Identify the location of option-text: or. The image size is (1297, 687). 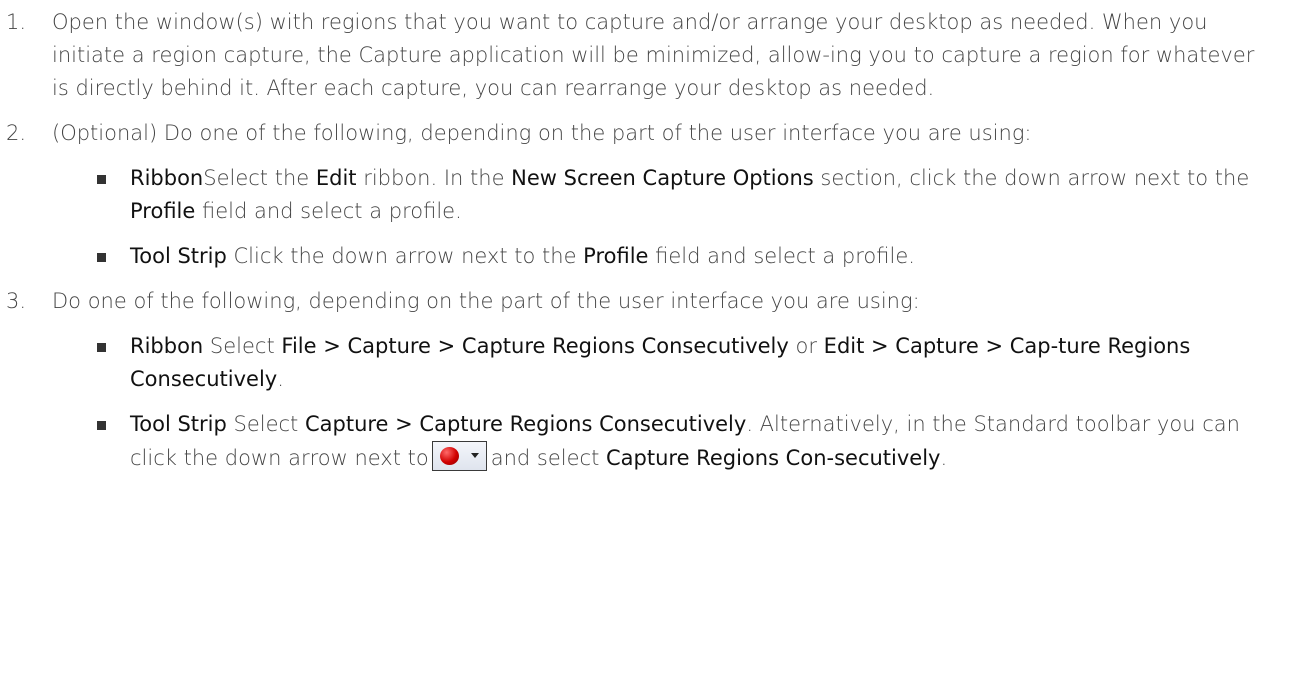
(806, 346).